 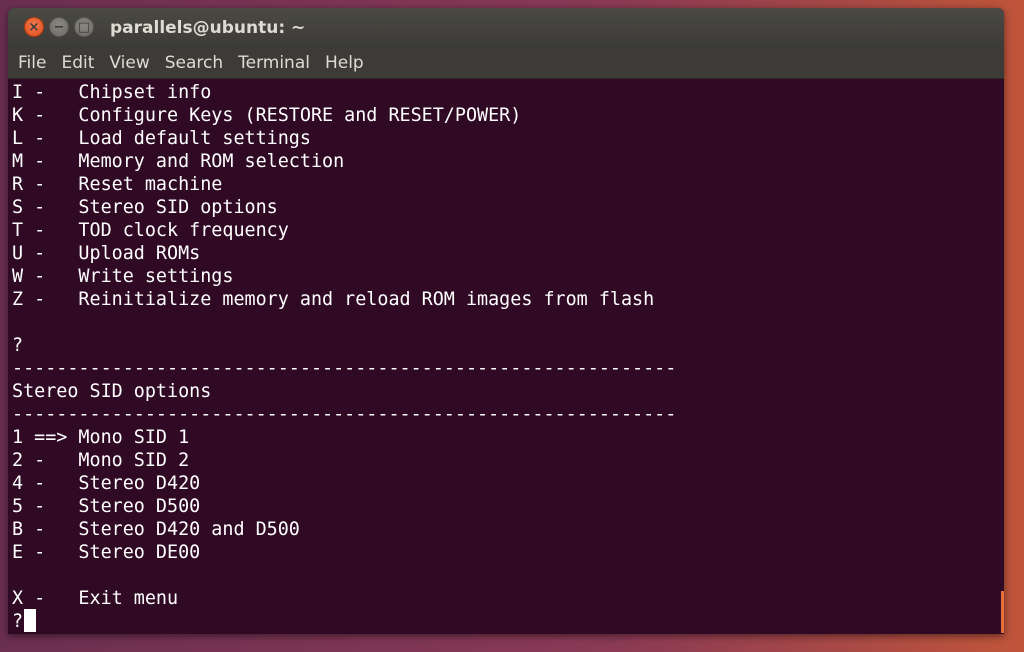 I want to click on terminal-line: 5 - Stereo D500, so click(x=106, y=506).